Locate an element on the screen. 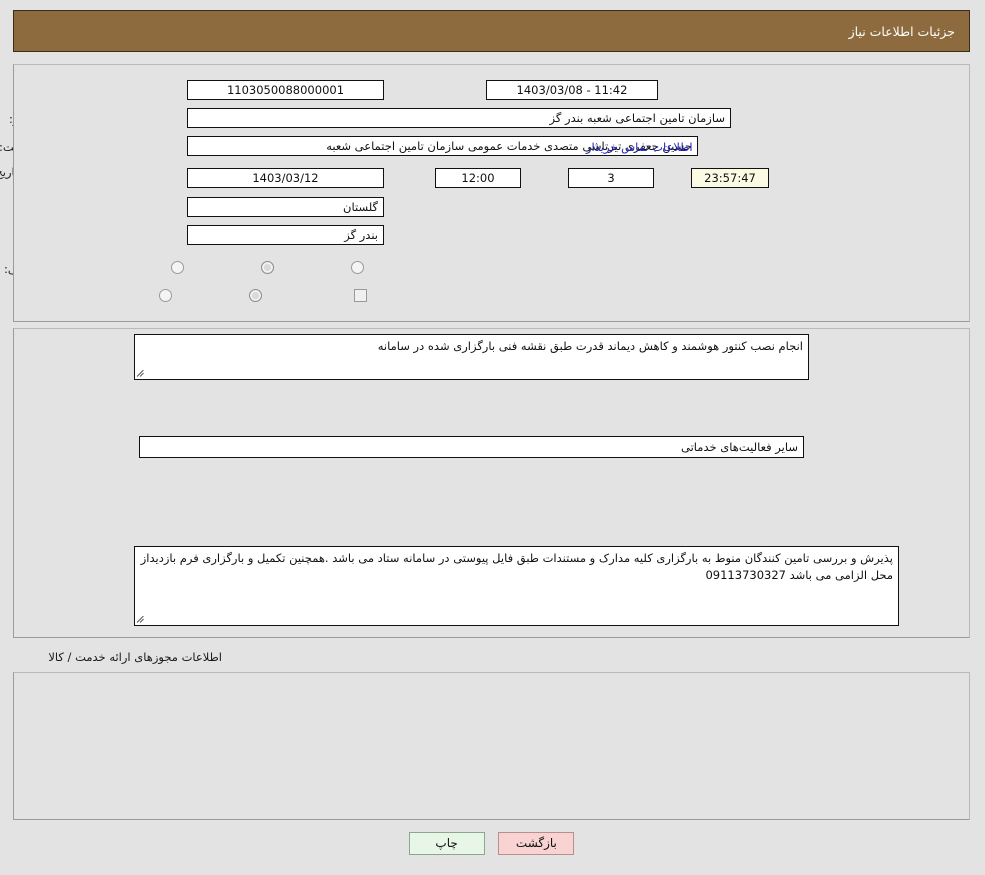 The height and width of the screenshot is (875, 985). radio-category-goods-service is located at coordinates (358, 267).